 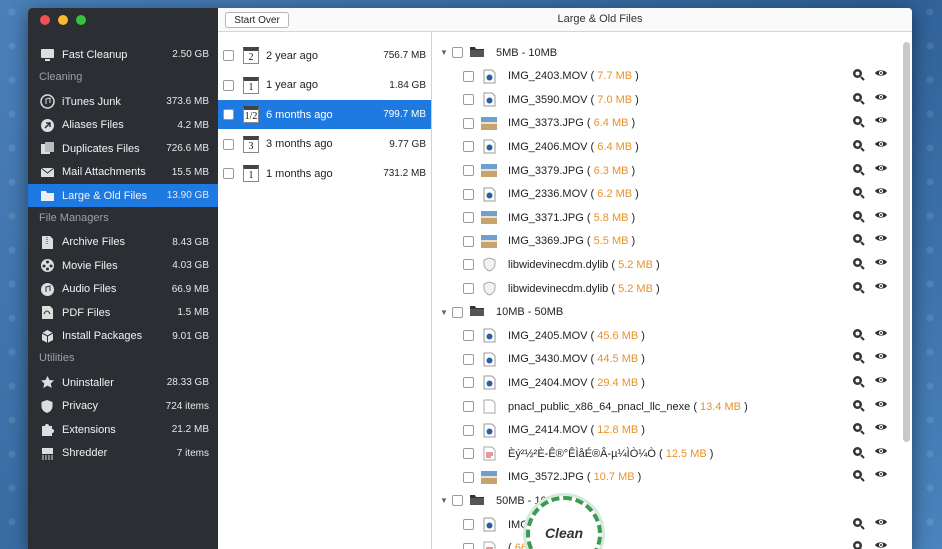 I want to click on sidebar-item-movie-files: Movie Files 4.03 GB, so click(x=123, y=265).